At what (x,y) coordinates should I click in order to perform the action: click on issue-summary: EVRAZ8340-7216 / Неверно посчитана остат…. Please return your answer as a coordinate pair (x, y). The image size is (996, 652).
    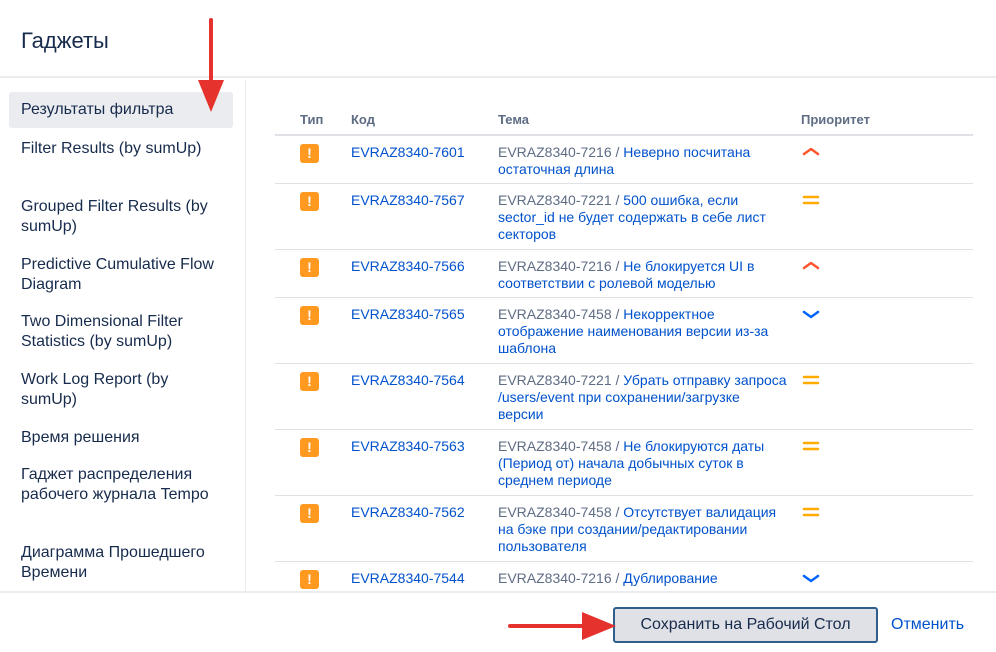
    Looking at the image, I should click on (643, 161).